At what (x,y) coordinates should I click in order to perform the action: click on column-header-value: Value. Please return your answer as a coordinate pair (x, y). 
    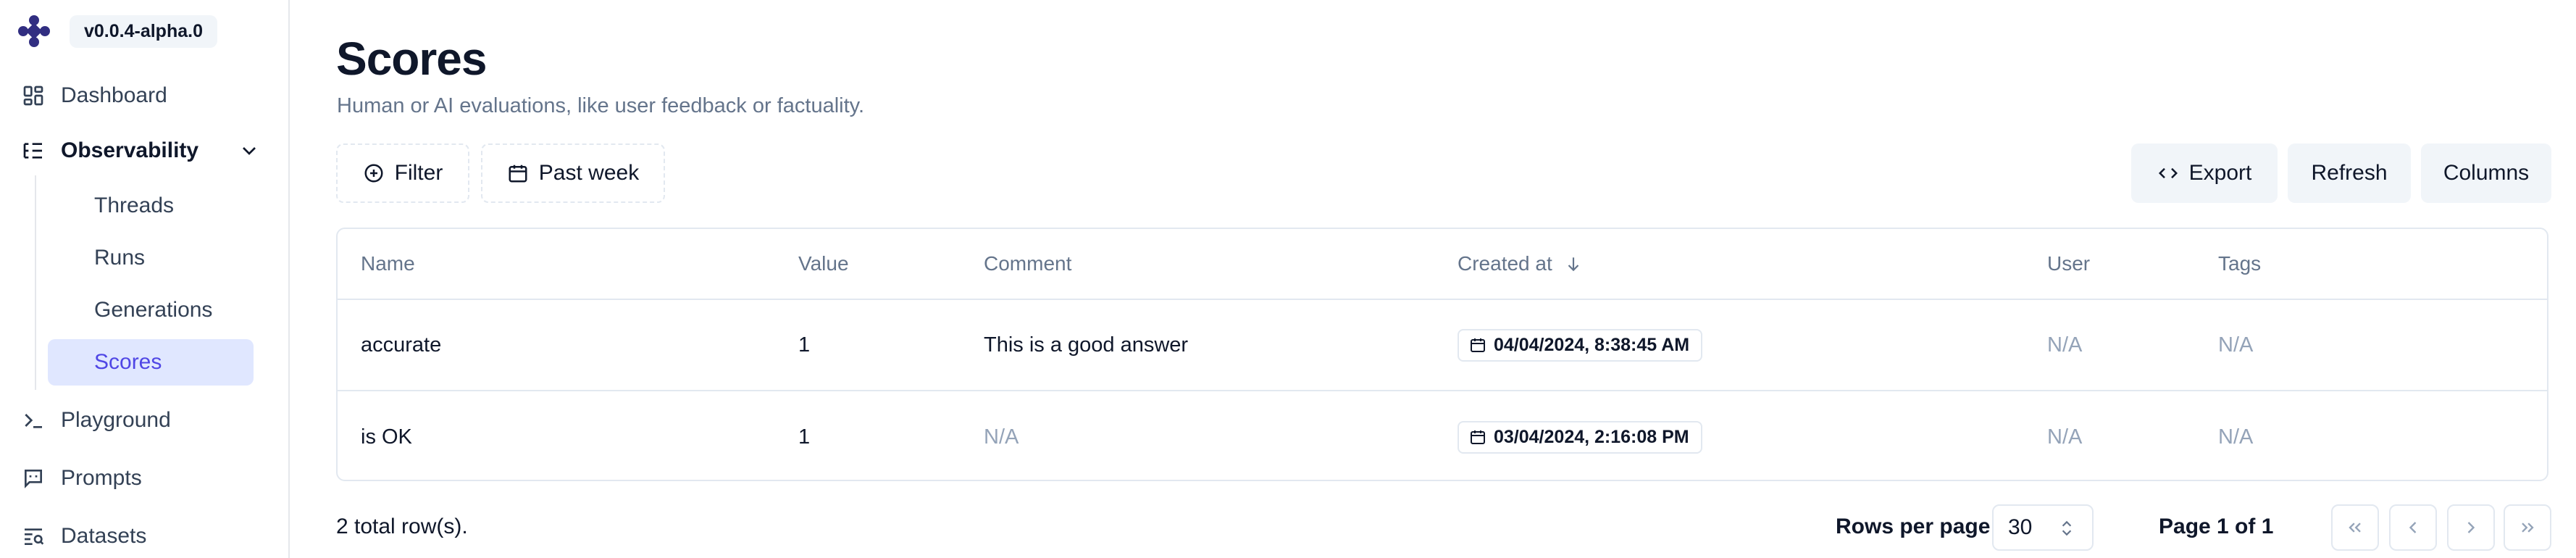
    Looking at the image, I should click on (823, 264).